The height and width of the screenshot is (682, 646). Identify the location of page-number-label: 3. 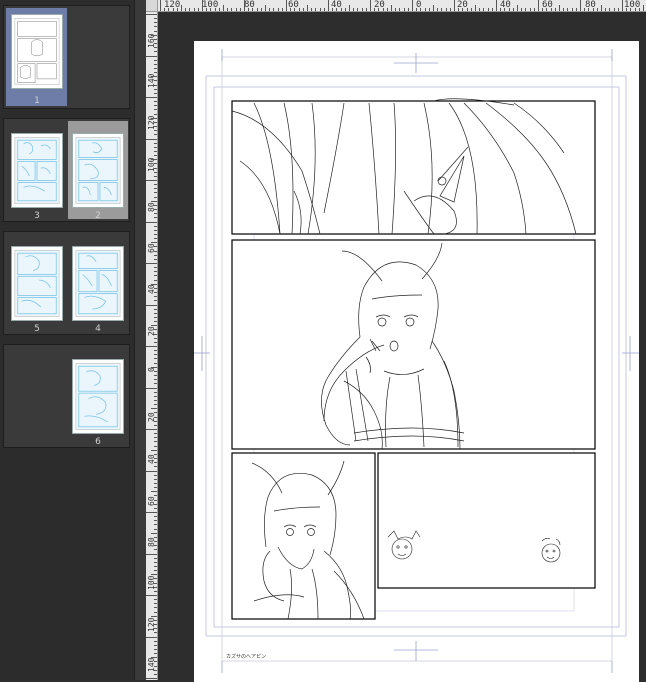
(37, 216).